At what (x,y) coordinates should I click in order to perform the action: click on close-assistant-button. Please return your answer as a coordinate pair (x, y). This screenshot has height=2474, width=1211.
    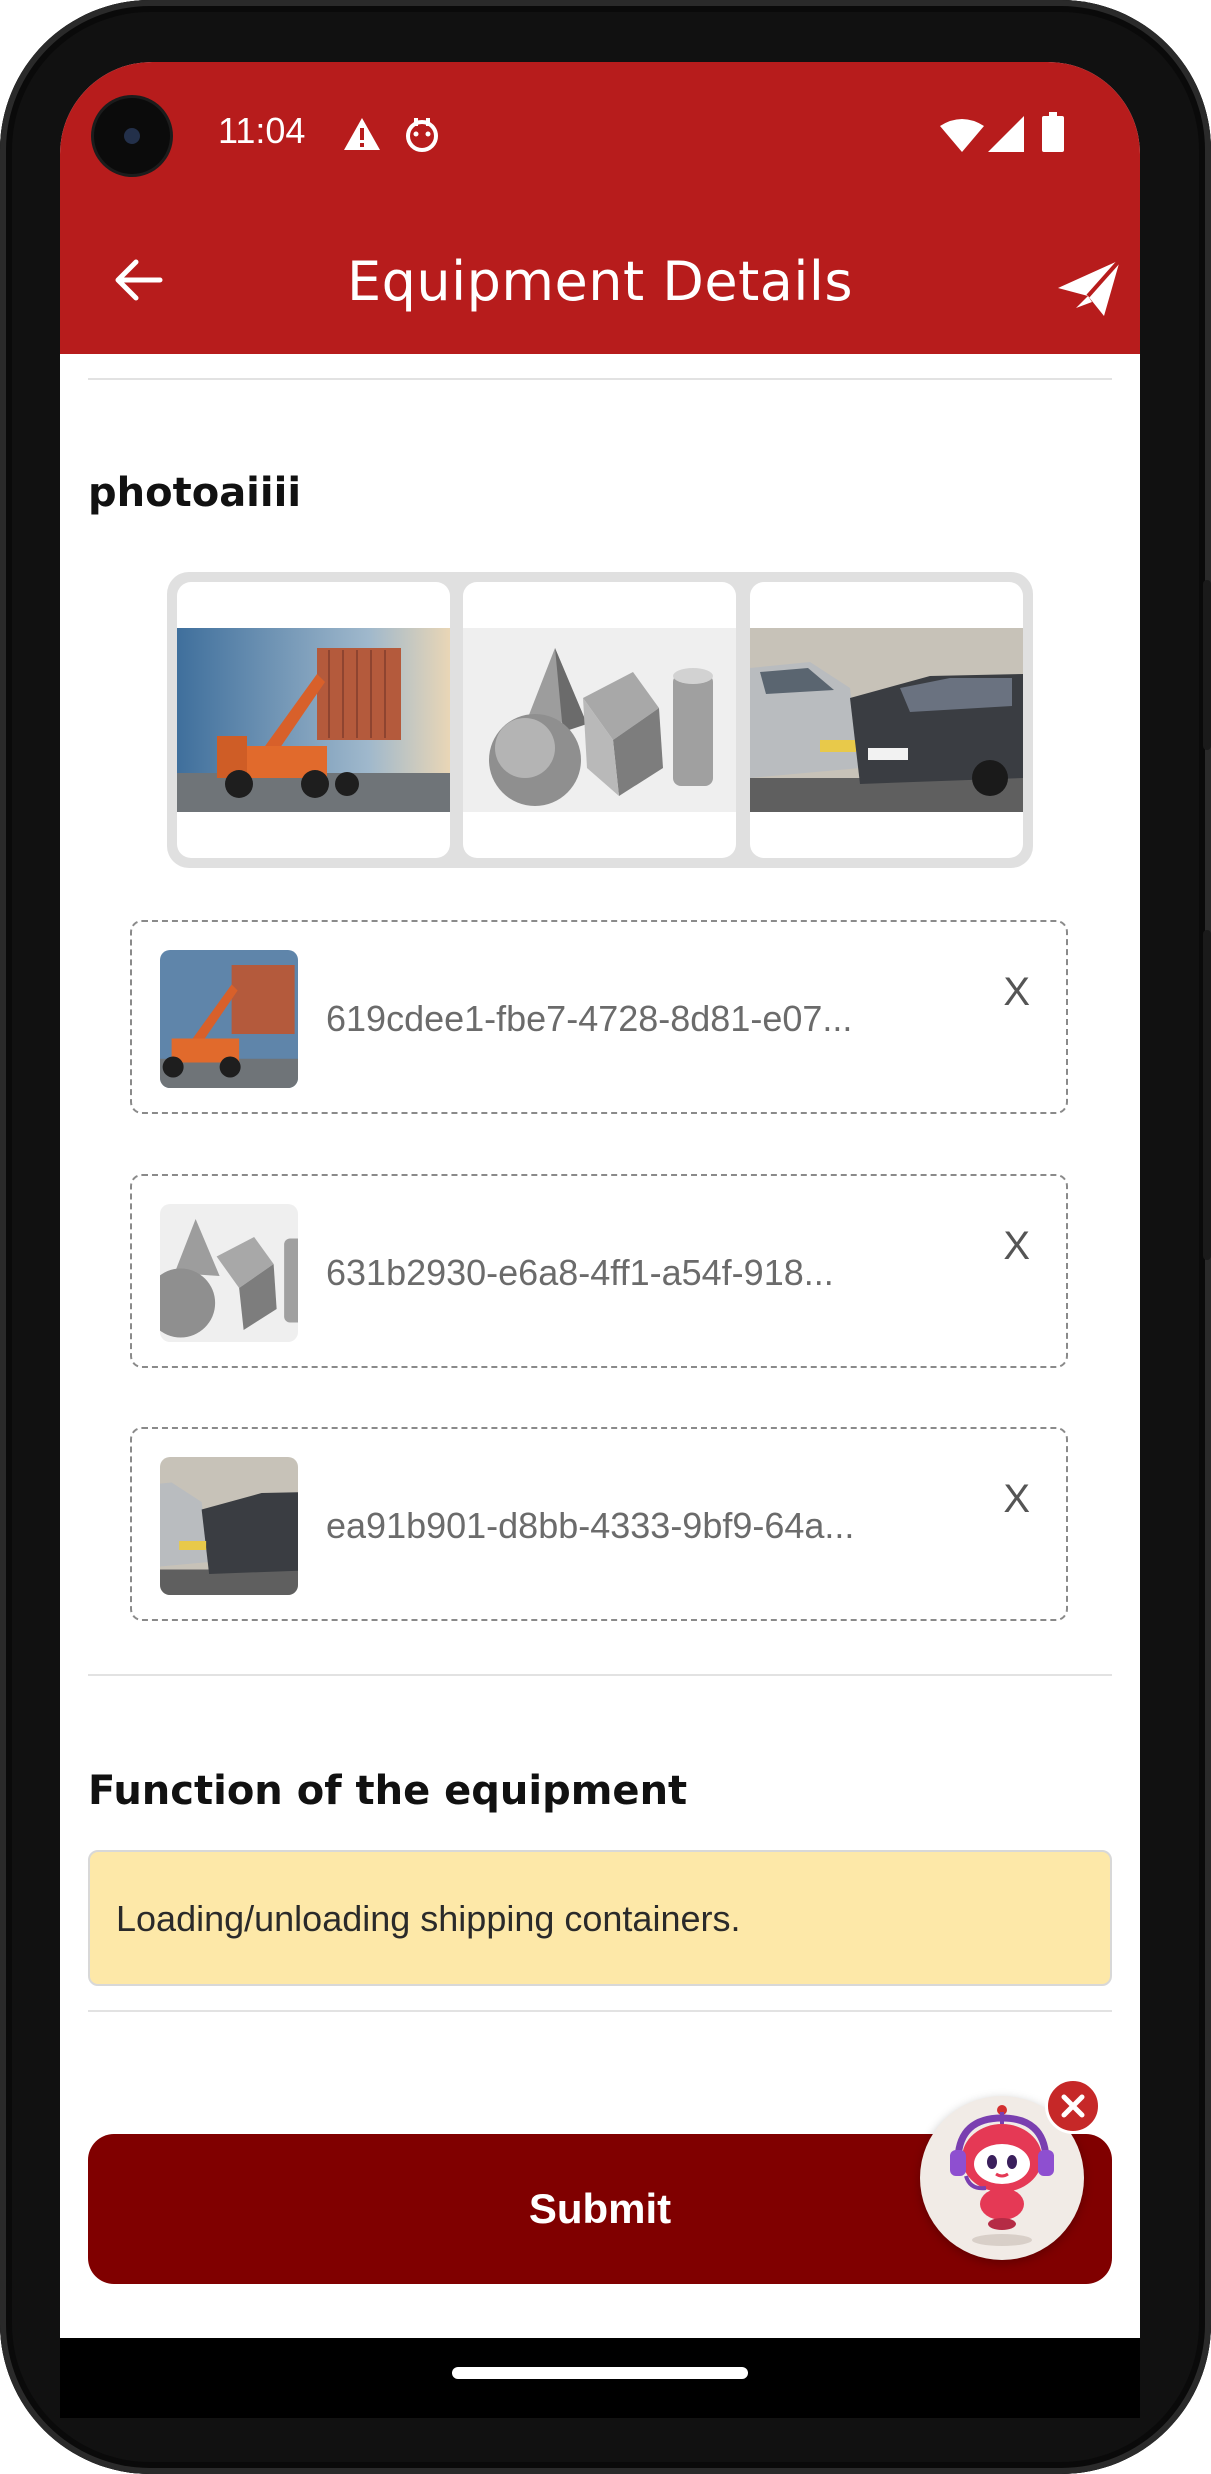
    Looking at the image, I should click on (1073, 2106).